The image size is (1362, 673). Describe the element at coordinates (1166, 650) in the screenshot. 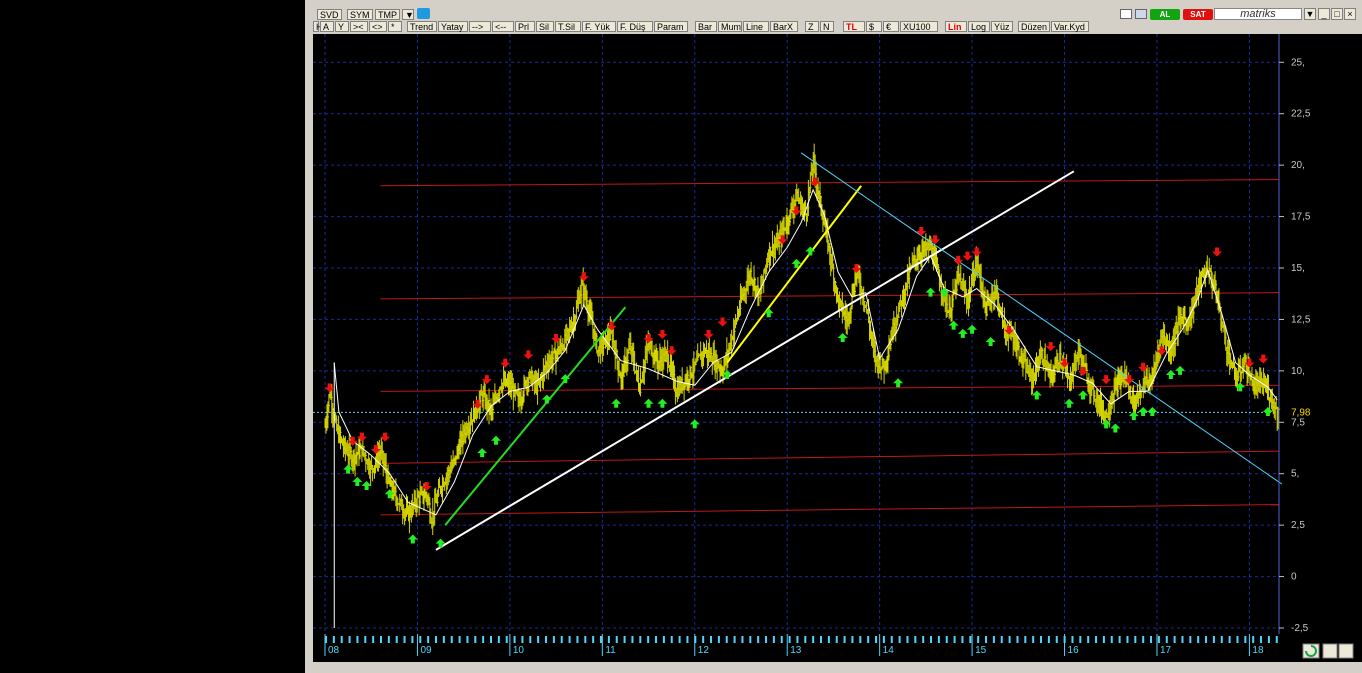

I see `x-tick-label: 17` at that location.